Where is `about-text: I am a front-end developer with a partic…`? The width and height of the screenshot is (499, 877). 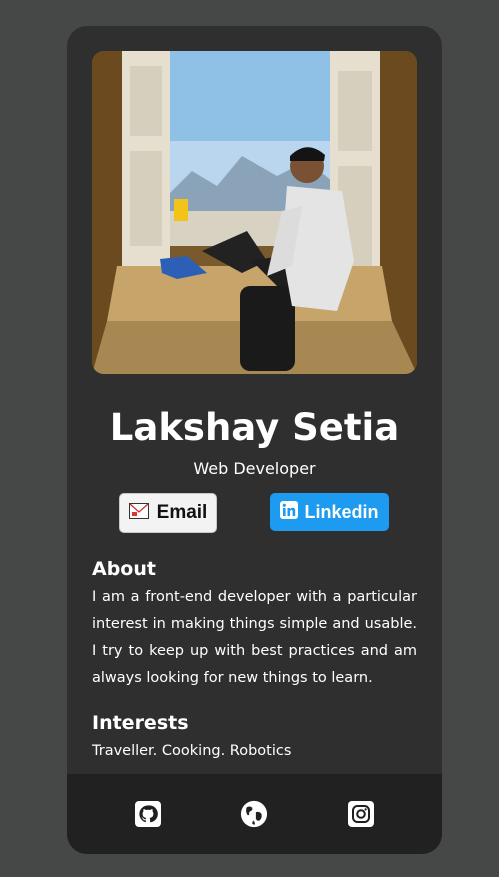
about-text: I am a front-end developer with a partic… is located at coordinates (254, 637).